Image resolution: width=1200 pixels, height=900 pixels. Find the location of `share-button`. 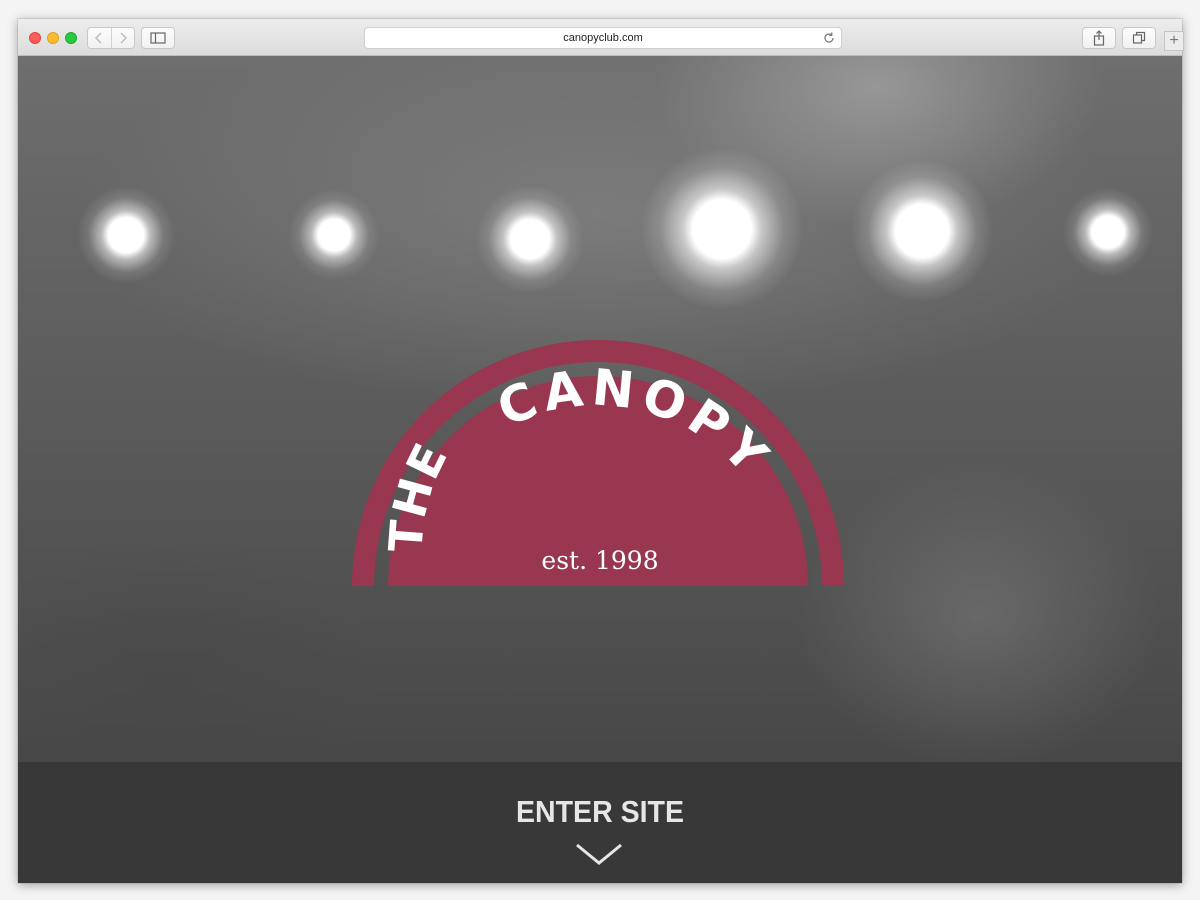

share-button is located at coordinates (1099, 38).